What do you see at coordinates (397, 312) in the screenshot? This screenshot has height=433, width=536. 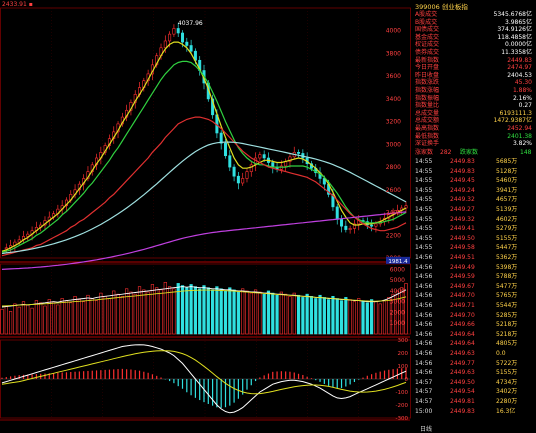 I see `volume-tick-label: 2000` at bounding box center [397, 312].